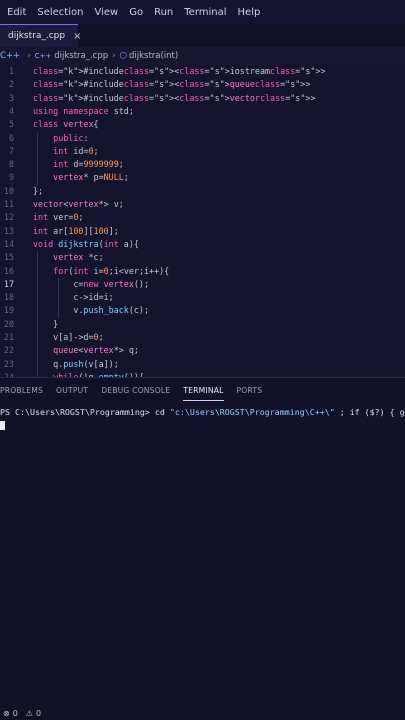  What do you see at coordinates (202, 164) in the screenshot?
I see `code-line: 8 int d=9999999;` at bounding box center [202, 164].